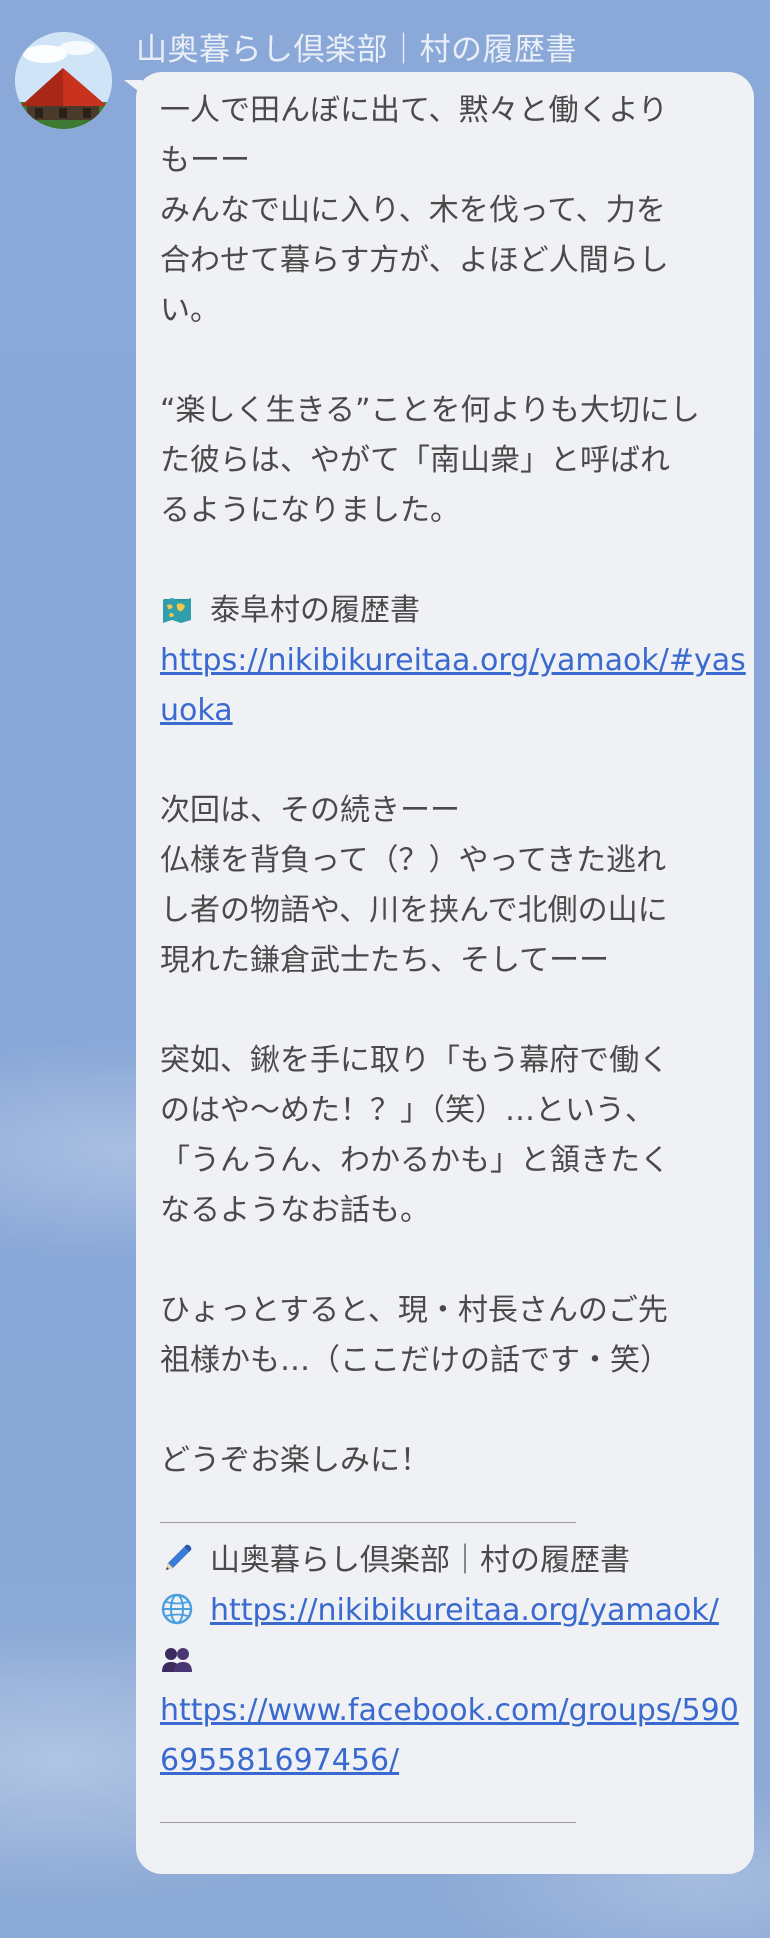 The width and height of the screenshot is (770, 1938). I want to click on busts-icon, so click(177, 1660).